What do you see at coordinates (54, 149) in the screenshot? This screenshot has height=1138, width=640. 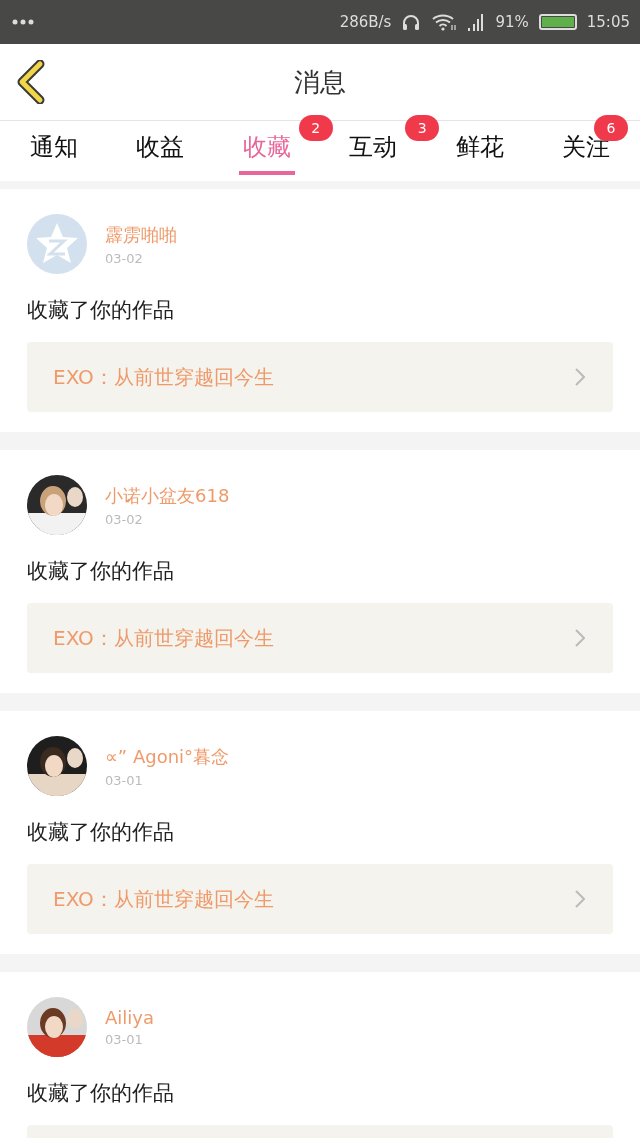 I see `tab: 通知` at bounding box center [54, 149].